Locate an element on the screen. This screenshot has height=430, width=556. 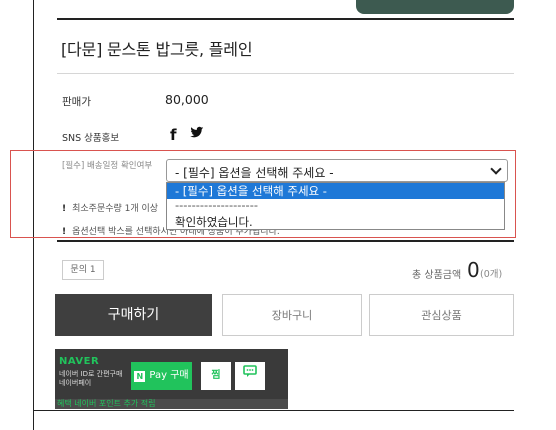
naver-benefit-text: 혜택 네이버 포인트 추가 적립 is located at coordinates (106, 403).